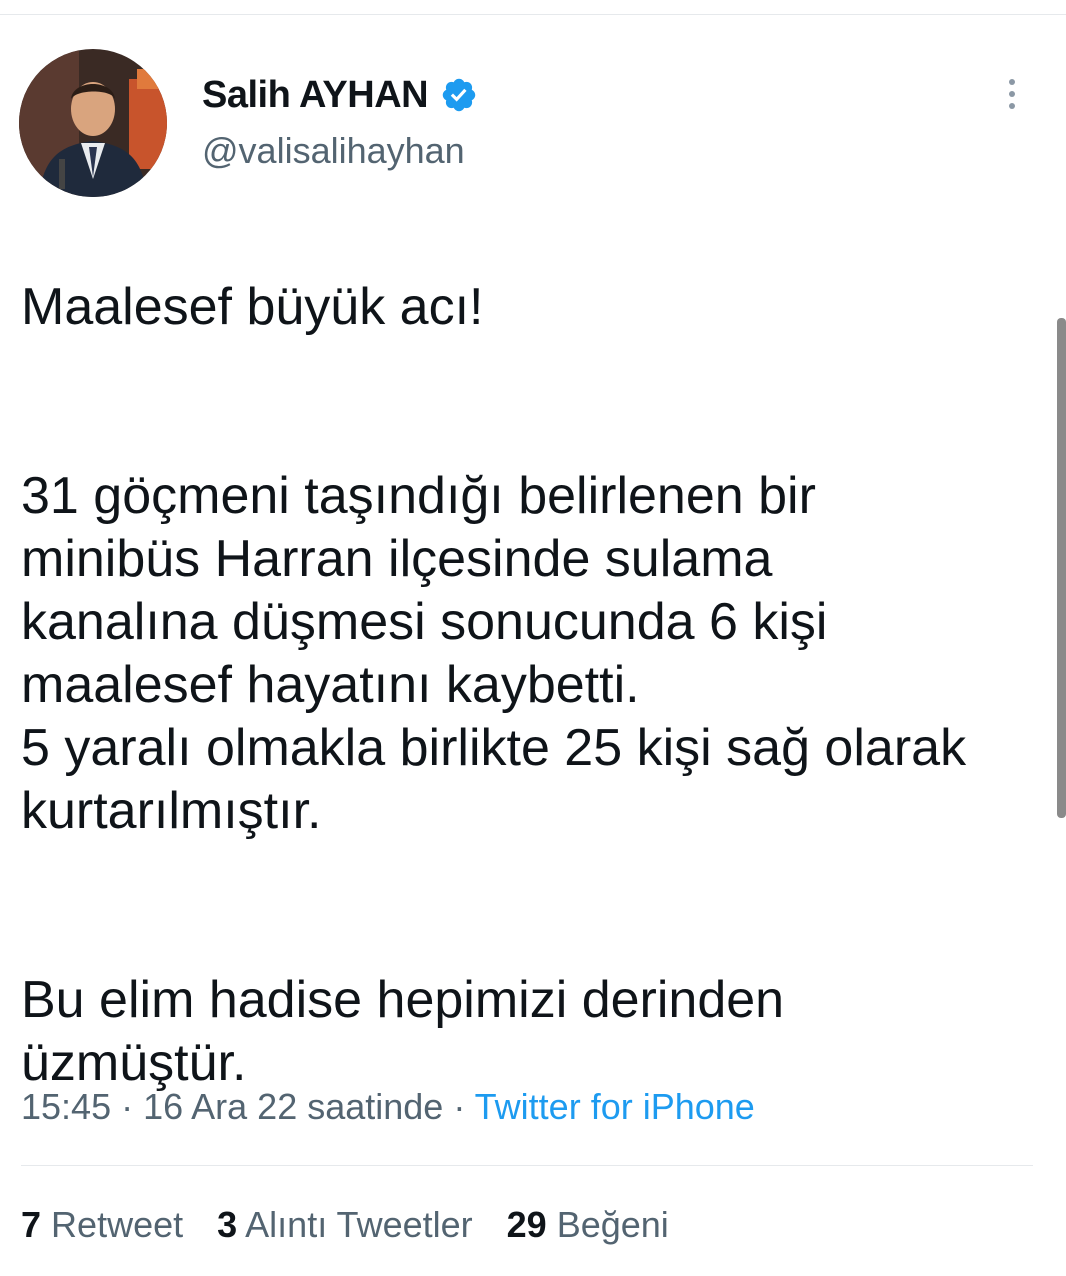 Image resolution: width=1066 pixels, height=1276 pixels. Describe the element at coordinates (293, 1106) in the screenshot. I see `tweet-date: 16 Ara 22 saatinde` at that location.